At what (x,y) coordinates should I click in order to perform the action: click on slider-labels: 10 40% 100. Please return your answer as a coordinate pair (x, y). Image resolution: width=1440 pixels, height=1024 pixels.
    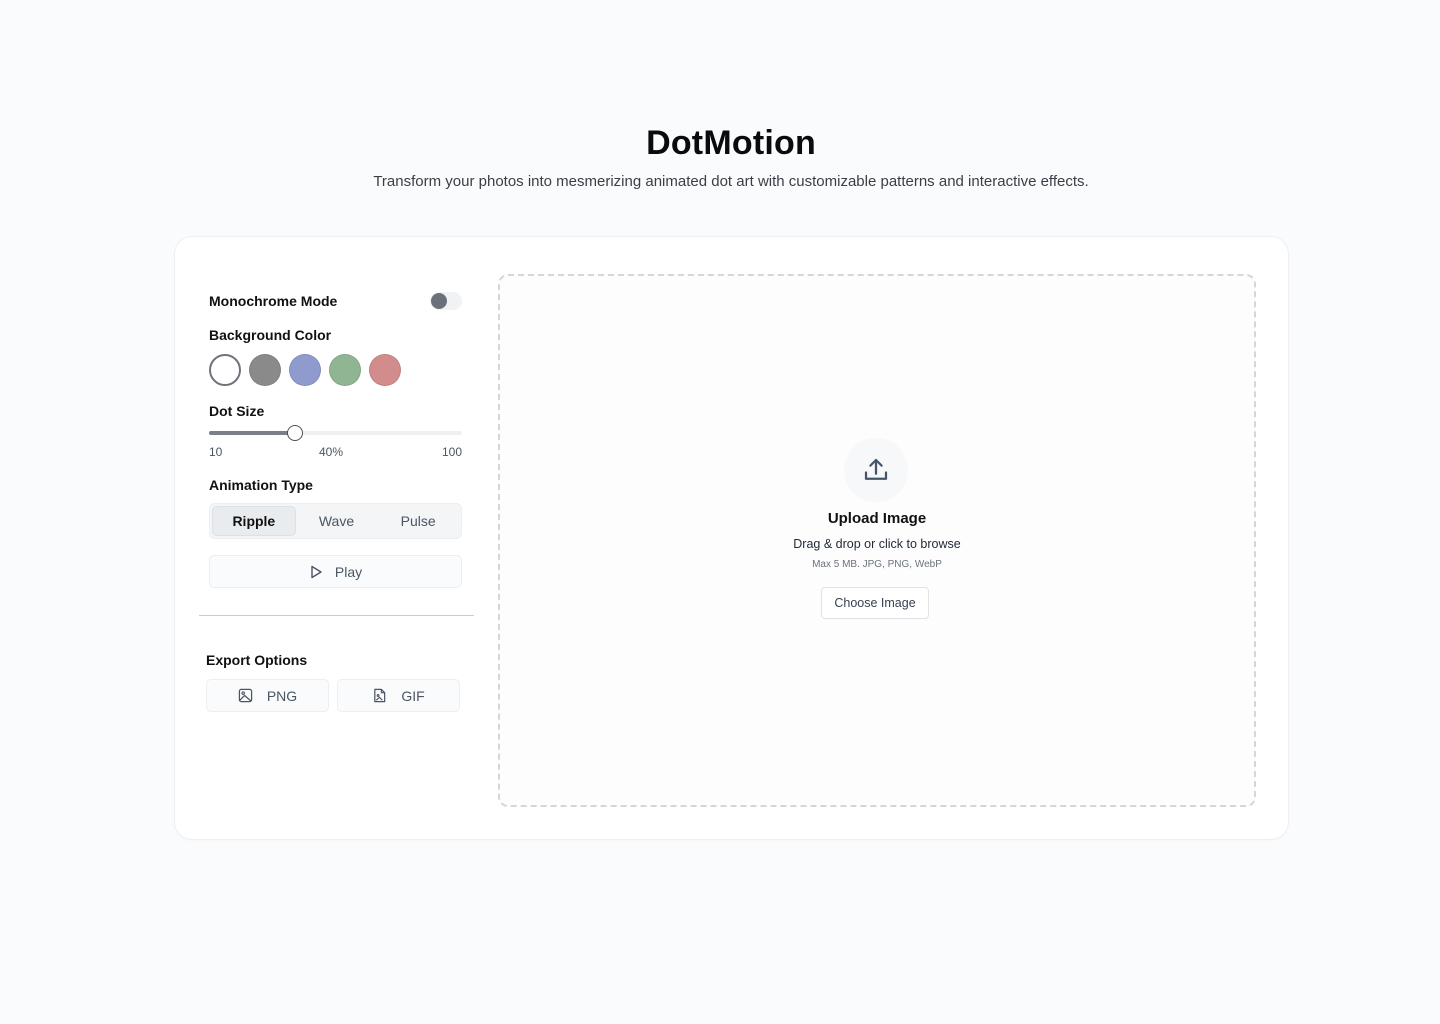
    Looking at the image, I should click on (335, 452).